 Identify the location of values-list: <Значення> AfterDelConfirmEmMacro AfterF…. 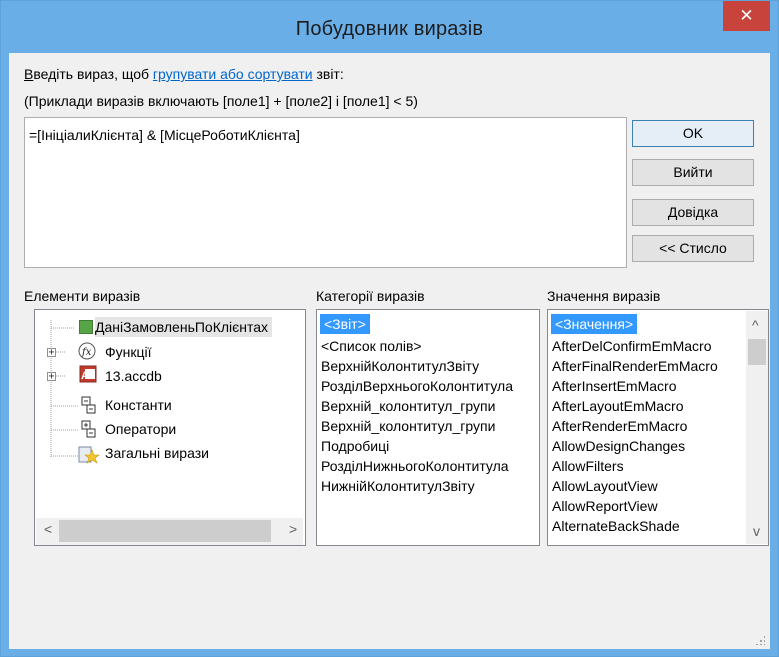
(658, 427).